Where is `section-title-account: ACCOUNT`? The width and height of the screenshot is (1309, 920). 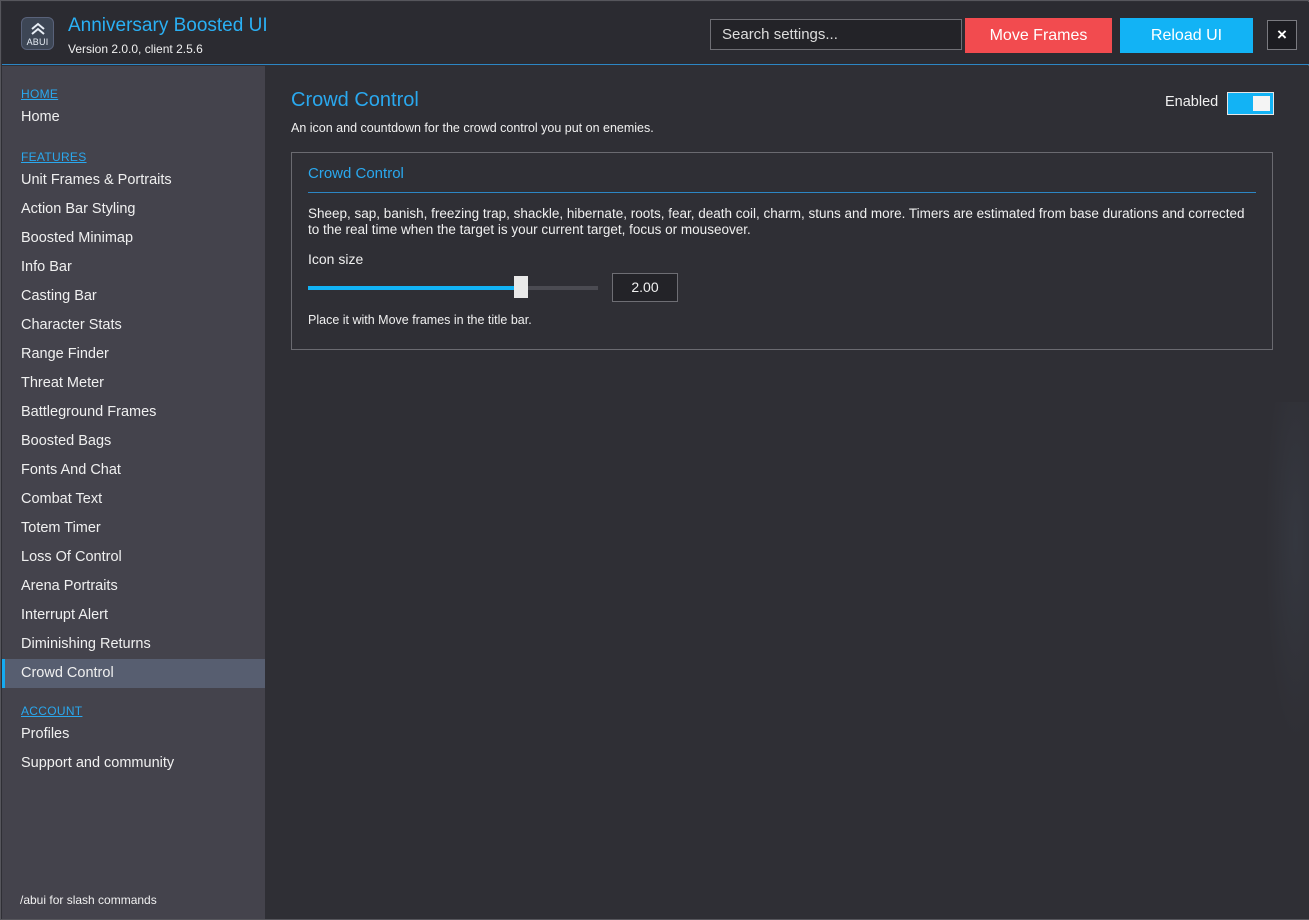
section-title-account: ACCOUNT is located at coordinates (52, 711).